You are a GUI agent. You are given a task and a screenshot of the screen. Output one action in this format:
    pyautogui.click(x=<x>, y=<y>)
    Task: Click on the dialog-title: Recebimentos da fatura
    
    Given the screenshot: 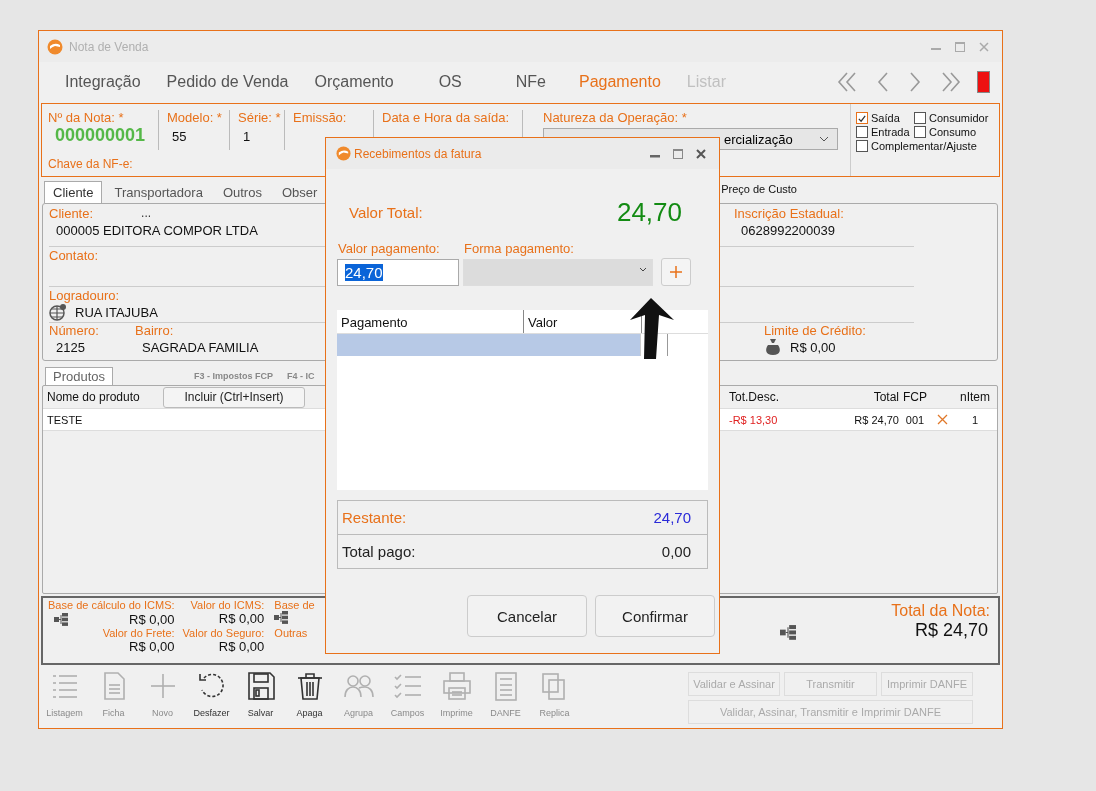 What is the action you would take?
    pyautogui.click(x=418, y=153)
    